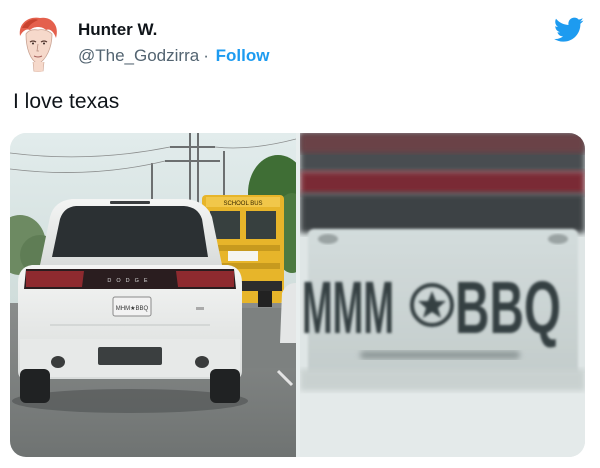 Image resolution: width=600 pixels, height=468 pixels. I want to click on author-display-name: Hunter W., so click(117, 30).